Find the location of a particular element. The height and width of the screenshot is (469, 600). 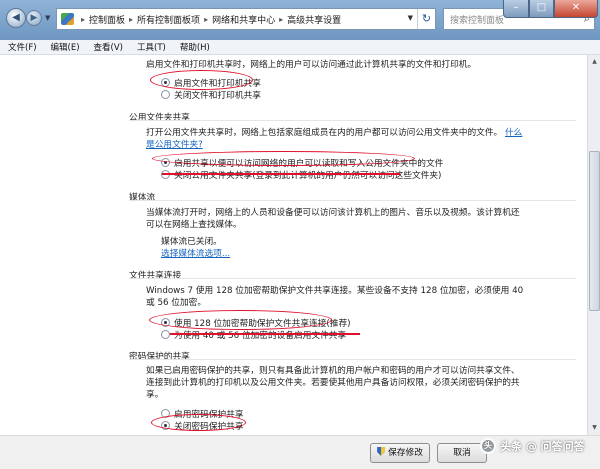

radio-disable-public-folder: 关闭公用文件夹共享(登录到此计算机的用户仍然可以访问这些文件夹) is located at coordinates (301, 174).